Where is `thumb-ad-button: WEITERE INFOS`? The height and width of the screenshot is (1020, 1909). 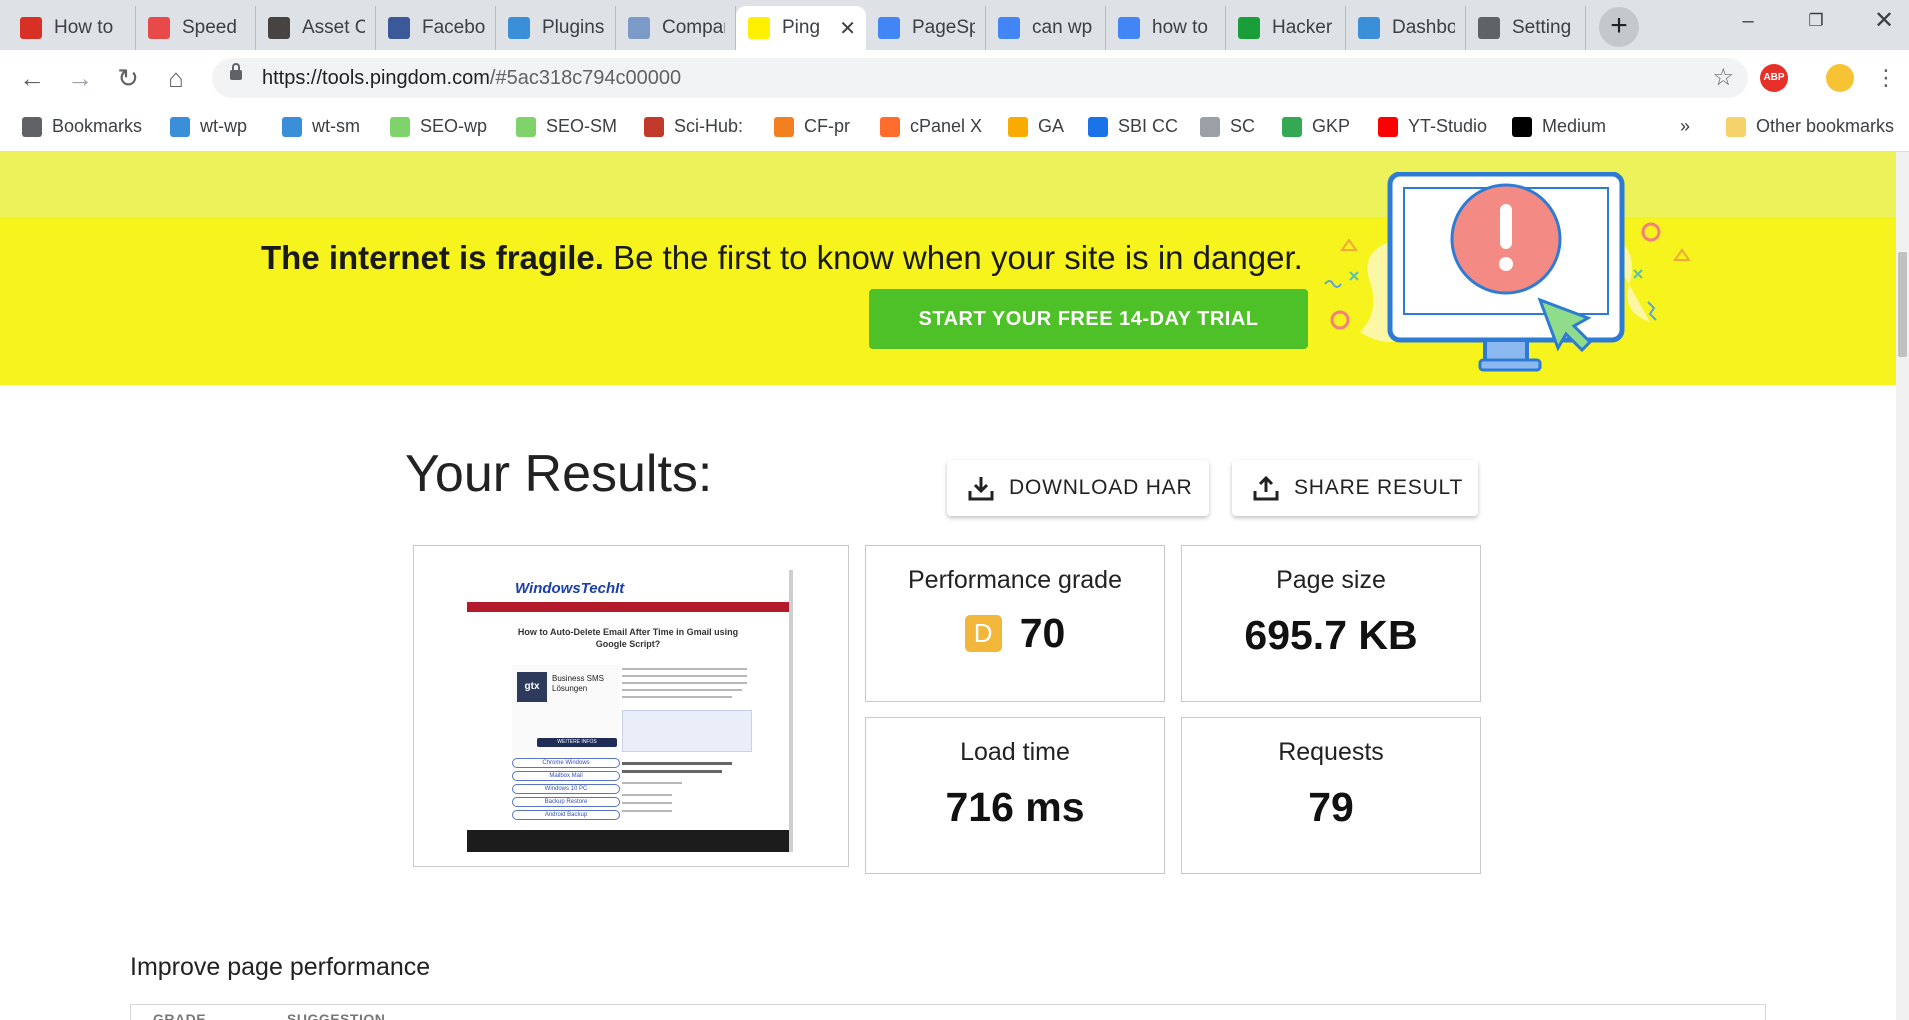
thumb-ad-button: WEITERE INFOS is located at coordinates (577, 742).